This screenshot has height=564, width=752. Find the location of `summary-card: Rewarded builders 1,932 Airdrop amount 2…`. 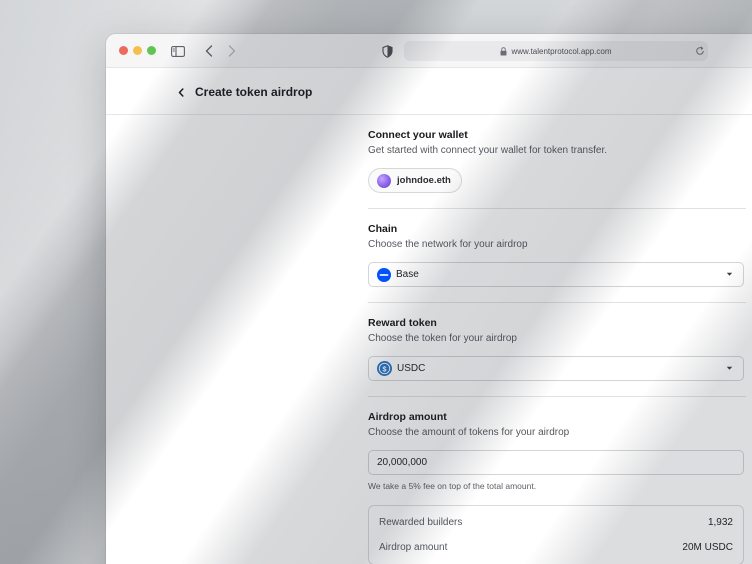

summary-card: Rewarded builders 1,932 Airdrop amount 2… is located at coordinates (556, 534).